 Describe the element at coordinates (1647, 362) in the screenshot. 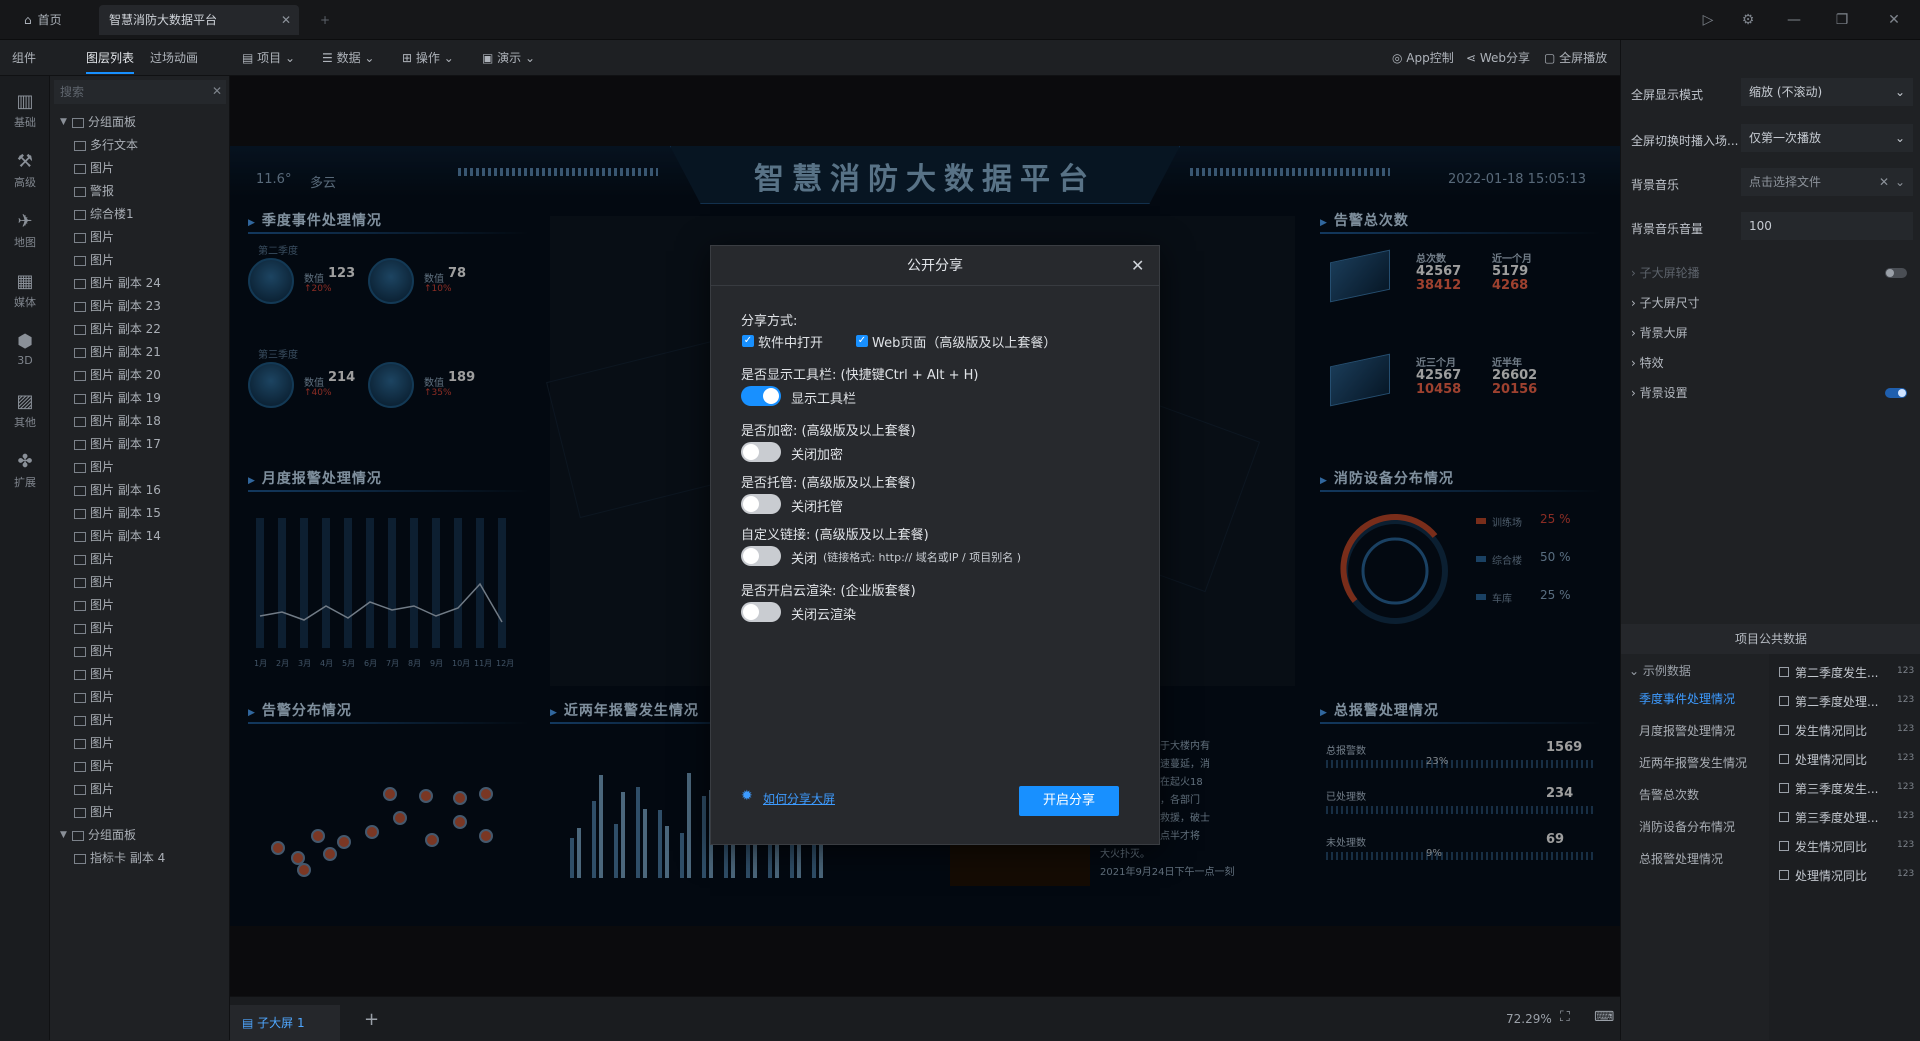

I see `collapse-effects: › 特效` at that location.